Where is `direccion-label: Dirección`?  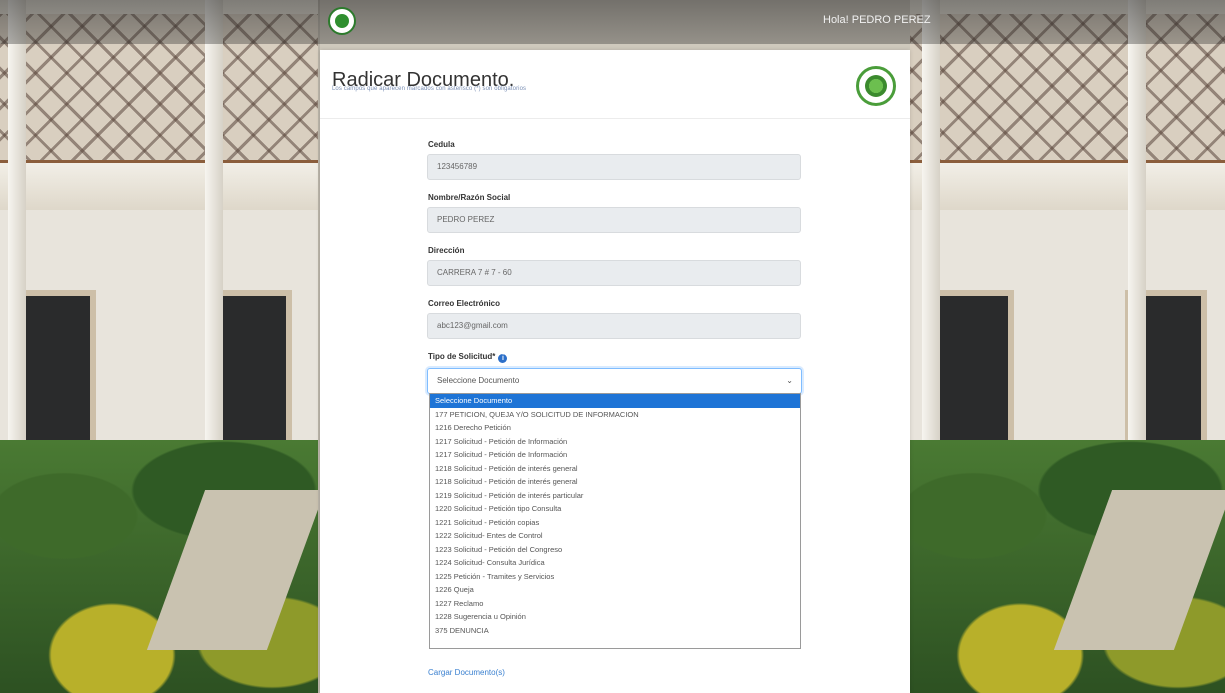
direccion-label: Dirección is located at coordinates (446, 250).